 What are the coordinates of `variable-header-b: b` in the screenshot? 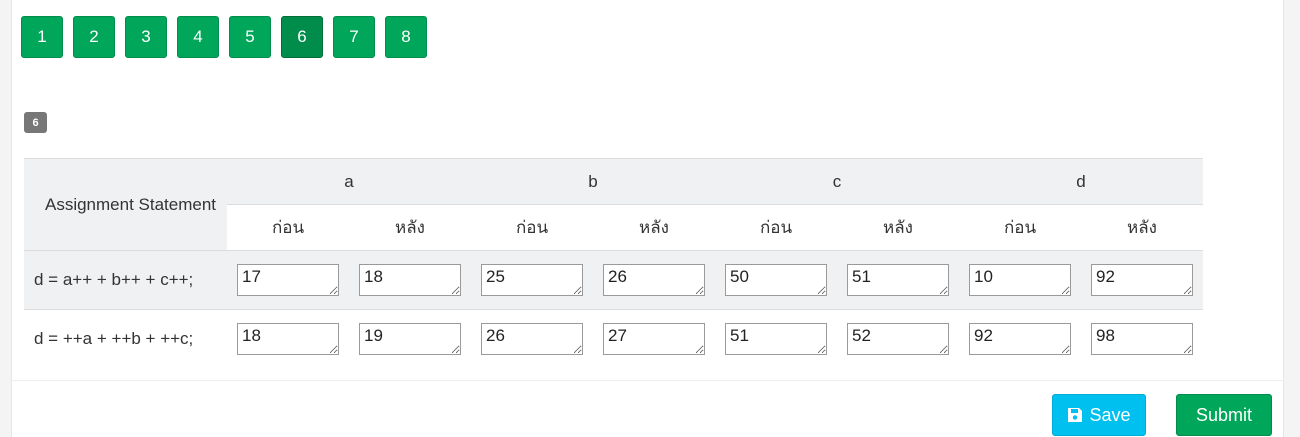 It's located at (593, 181).